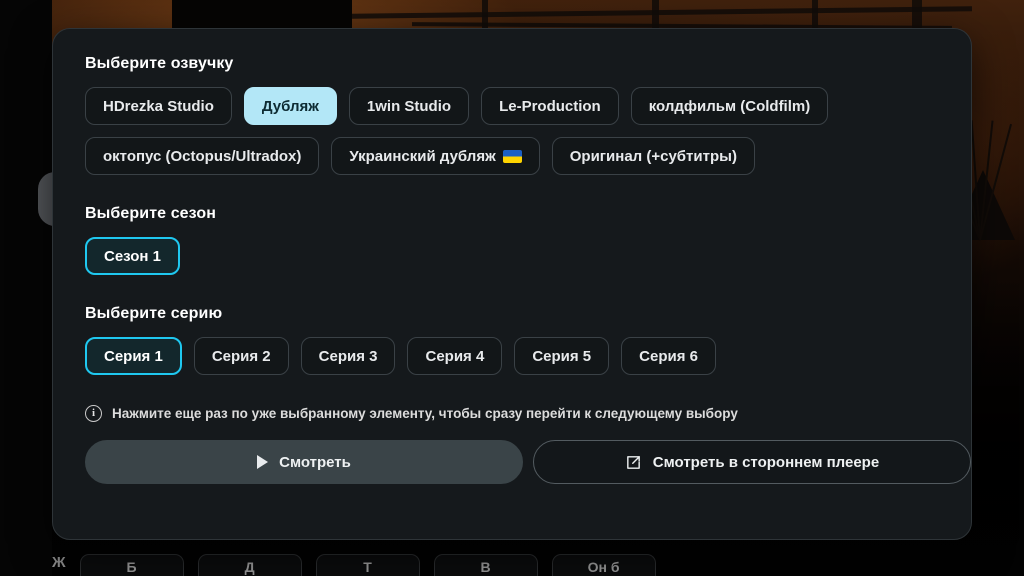 The image size is (1024, 576). I want to click on episode-option-6: Серия 6, so click(668, 356).